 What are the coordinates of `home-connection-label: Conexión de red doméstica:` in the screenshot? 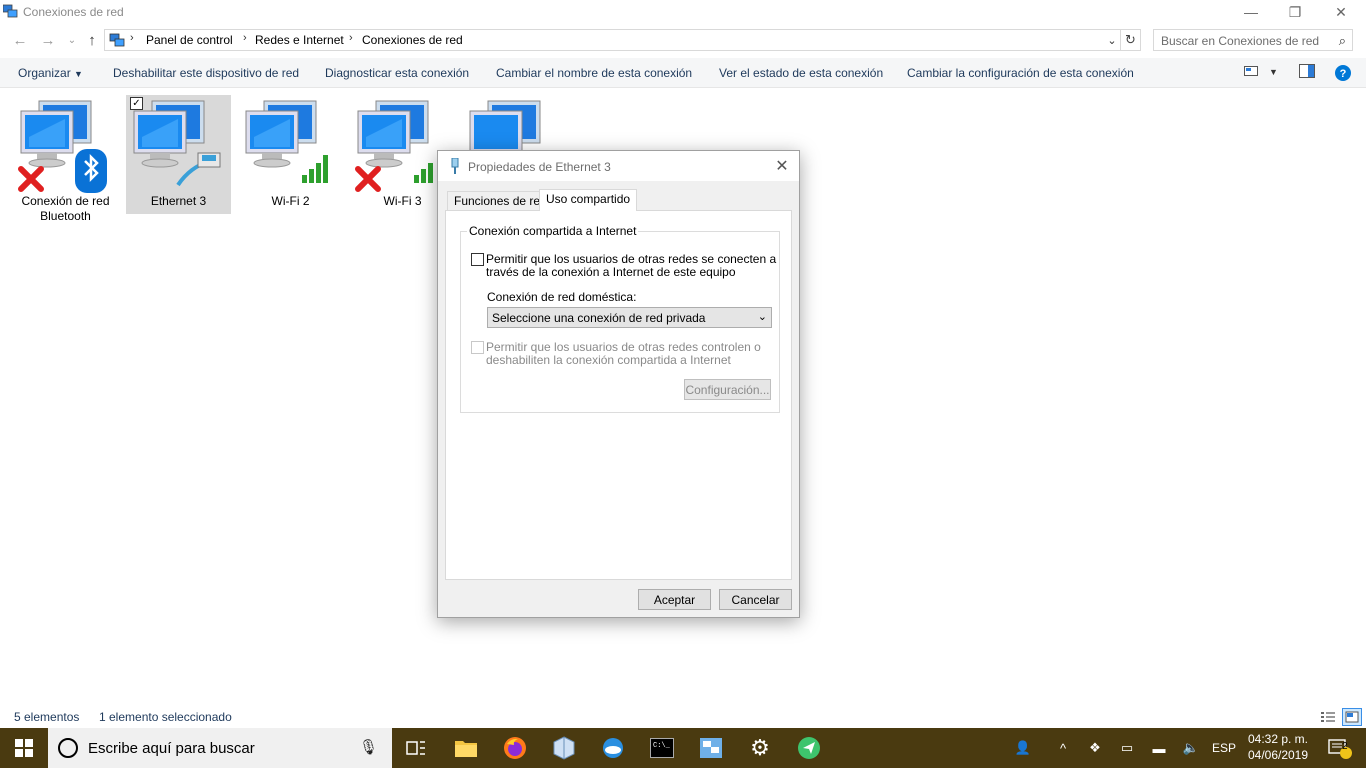 It's located at (562, 297).